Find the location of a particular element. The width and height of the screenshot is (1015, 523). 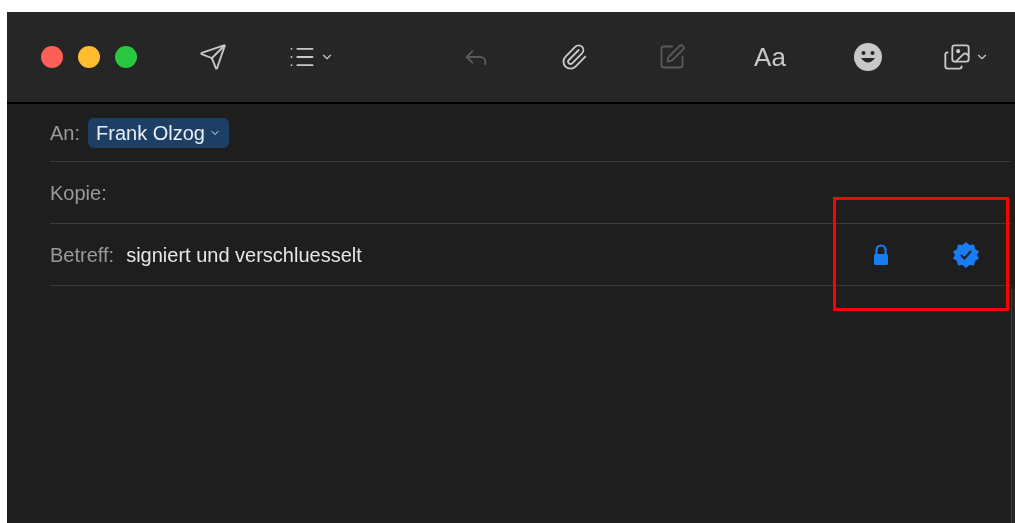

paper-plane-icon is located at coordinates (213, 57).